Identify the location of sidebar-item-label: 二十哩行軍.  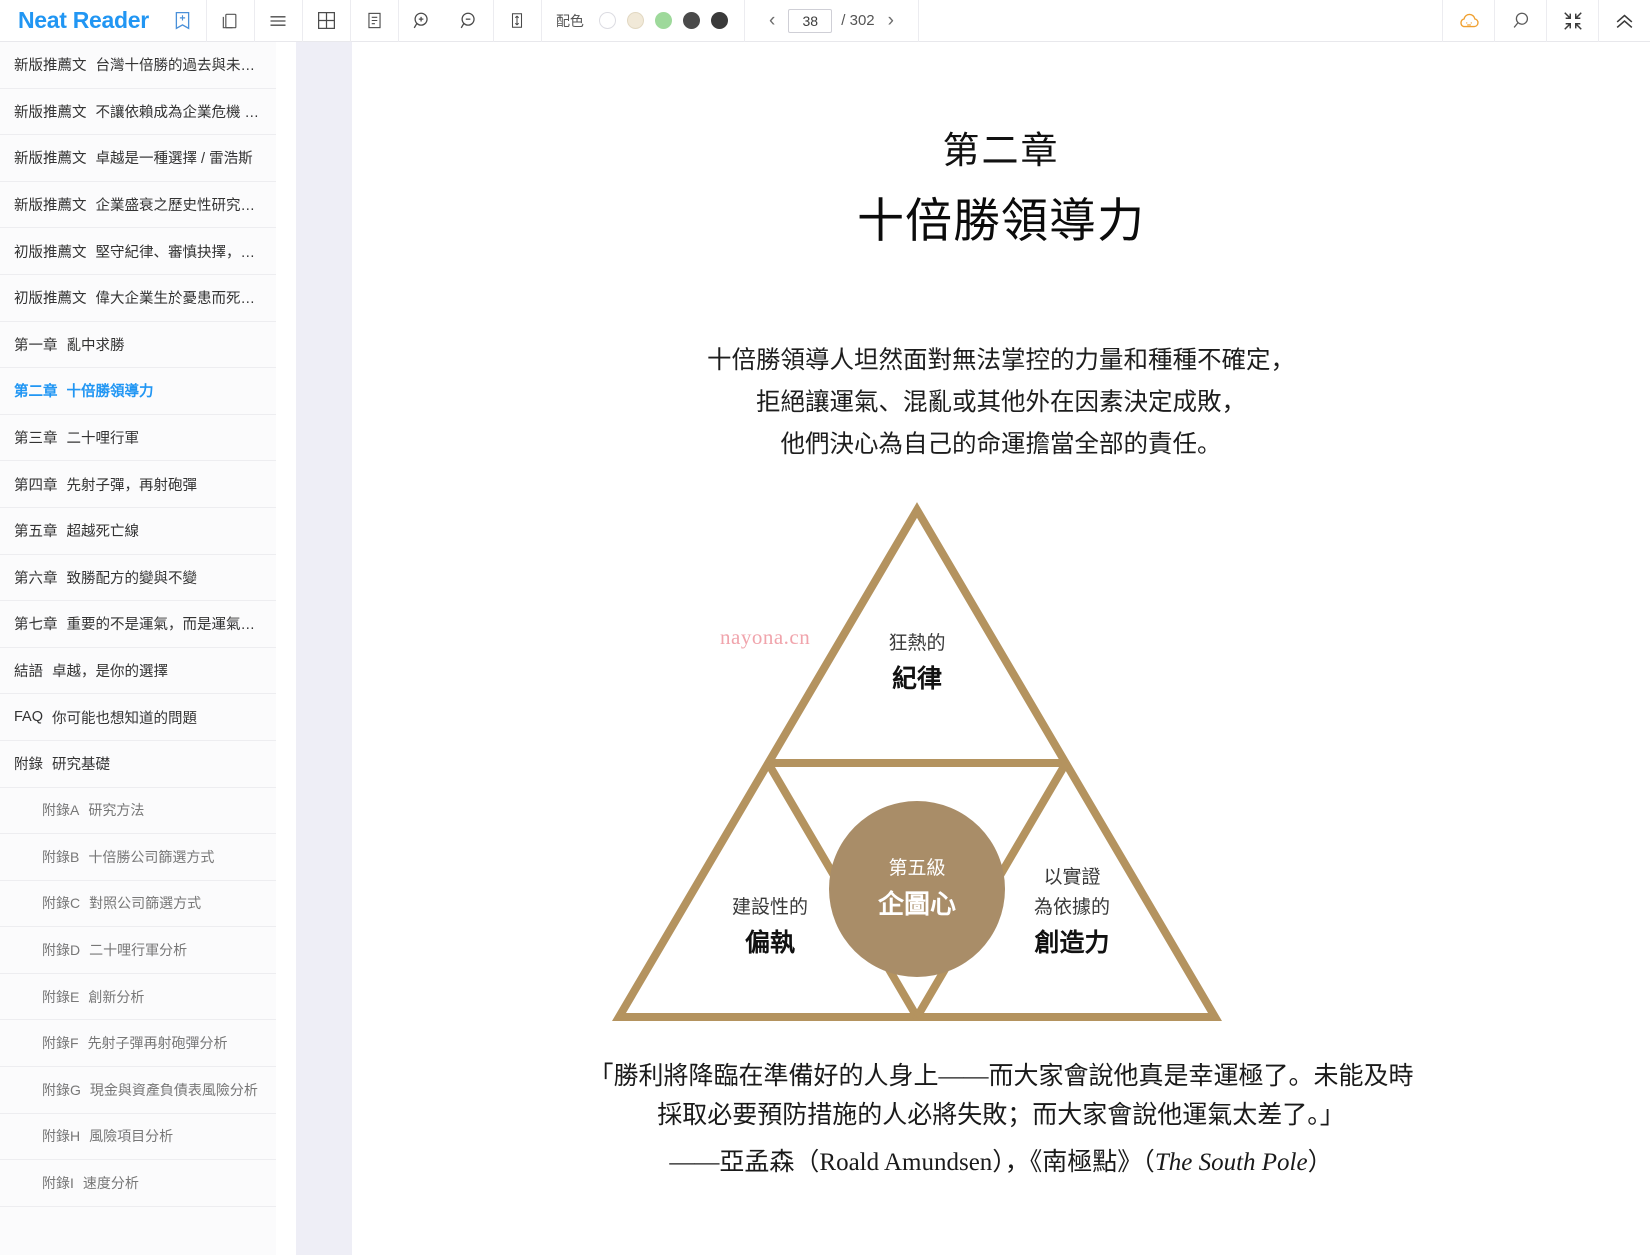
(103, 439).